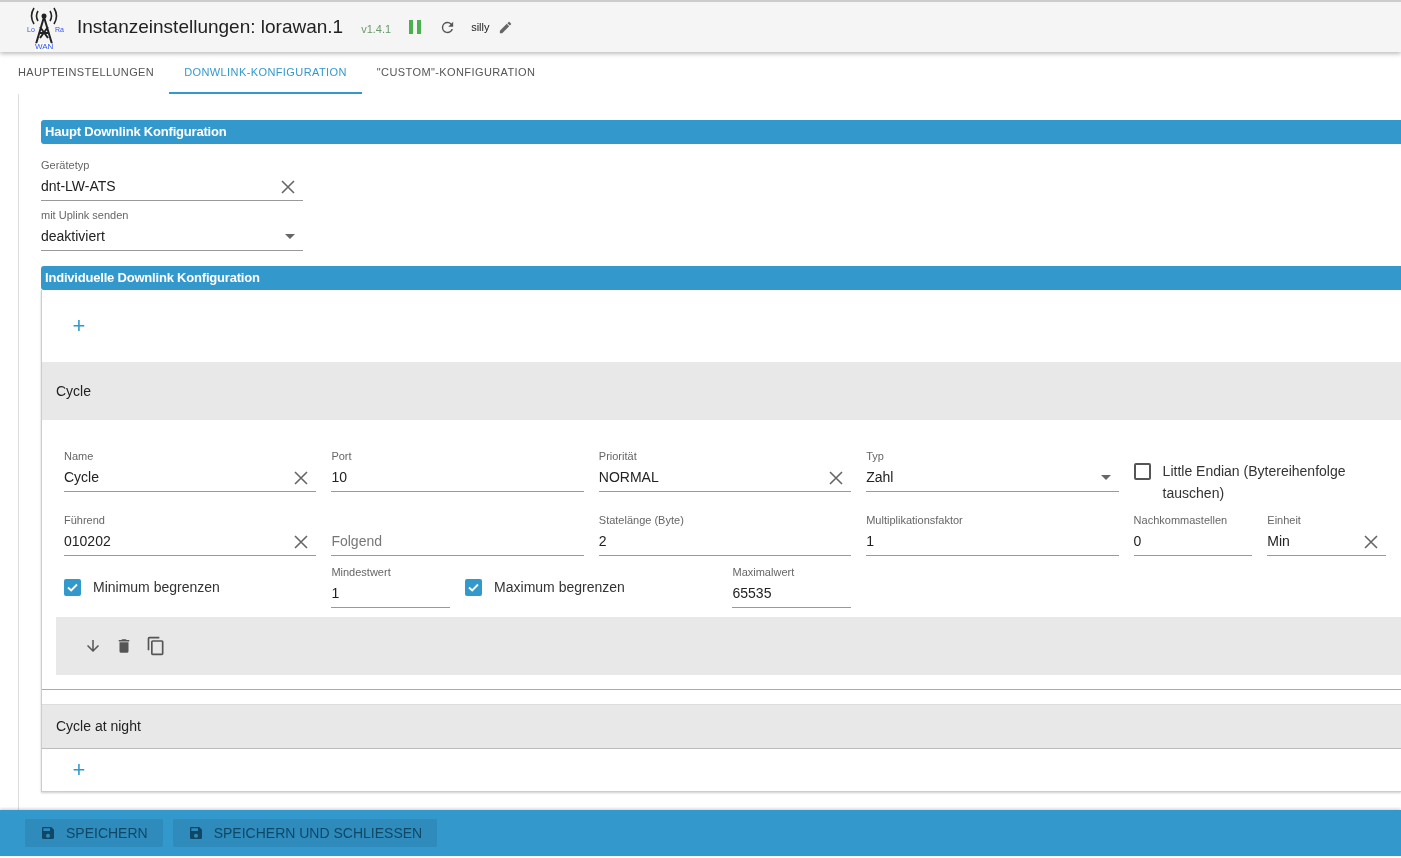 Image resolution: width=1401 pixels, height=858 pixels. Describe the element at coordinates (721, 727) in the screenshot. I see `item-header: Cycle at night` at that location.